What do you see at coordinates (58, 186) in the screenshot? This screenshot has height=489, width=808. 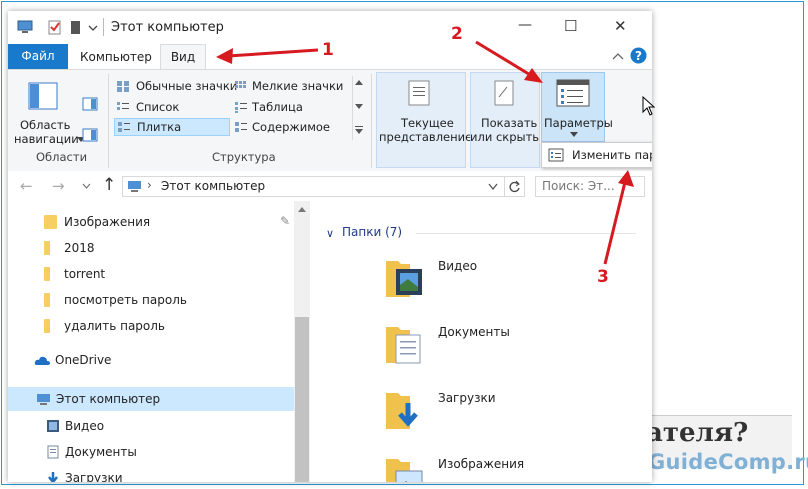 I see `forward-button: →` at bounding box center [58, 186].